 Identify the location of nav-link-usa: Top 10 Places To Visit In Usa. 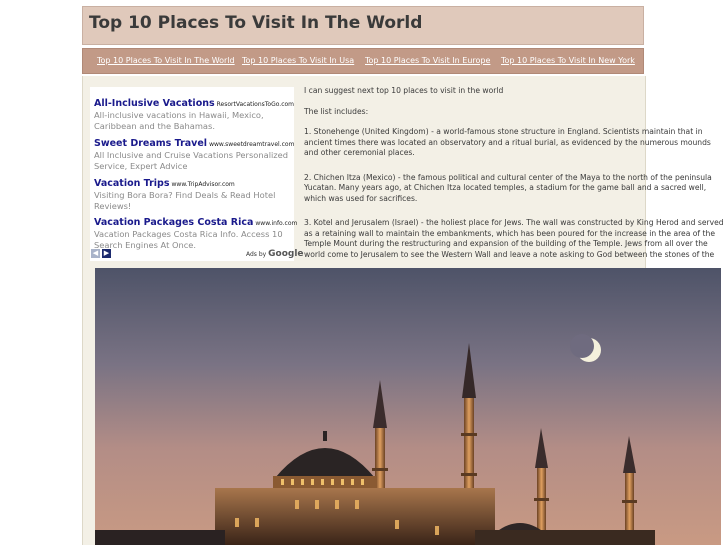
(298, 60).